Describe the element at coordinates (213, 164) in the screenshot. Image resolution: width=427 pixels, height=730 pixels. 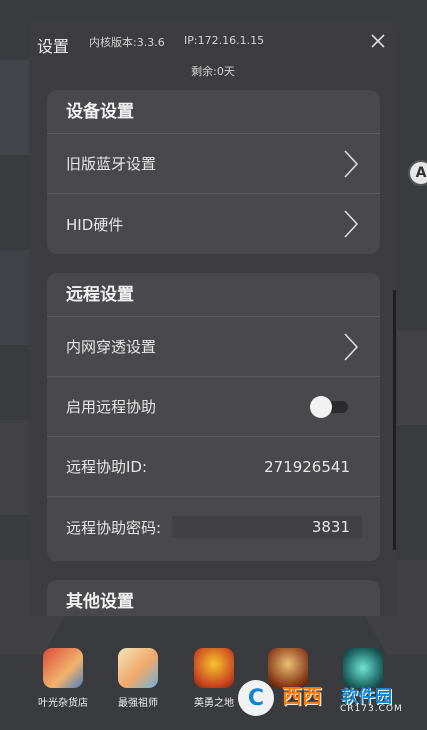
I see `bluetooth-settings-row: 旧版蓝牙设置` at that location.